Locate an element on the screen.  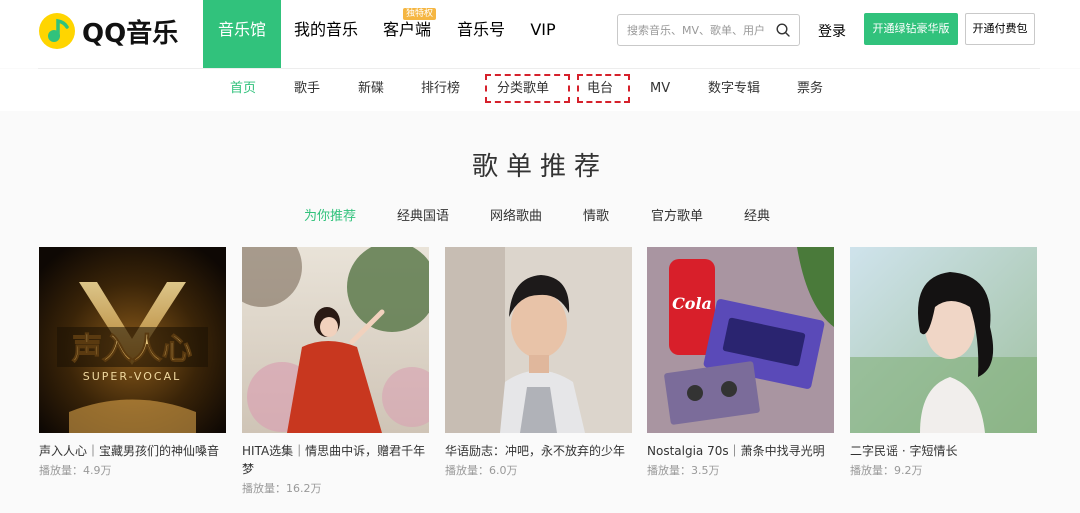
search-input is located at coordinates (693, 30).